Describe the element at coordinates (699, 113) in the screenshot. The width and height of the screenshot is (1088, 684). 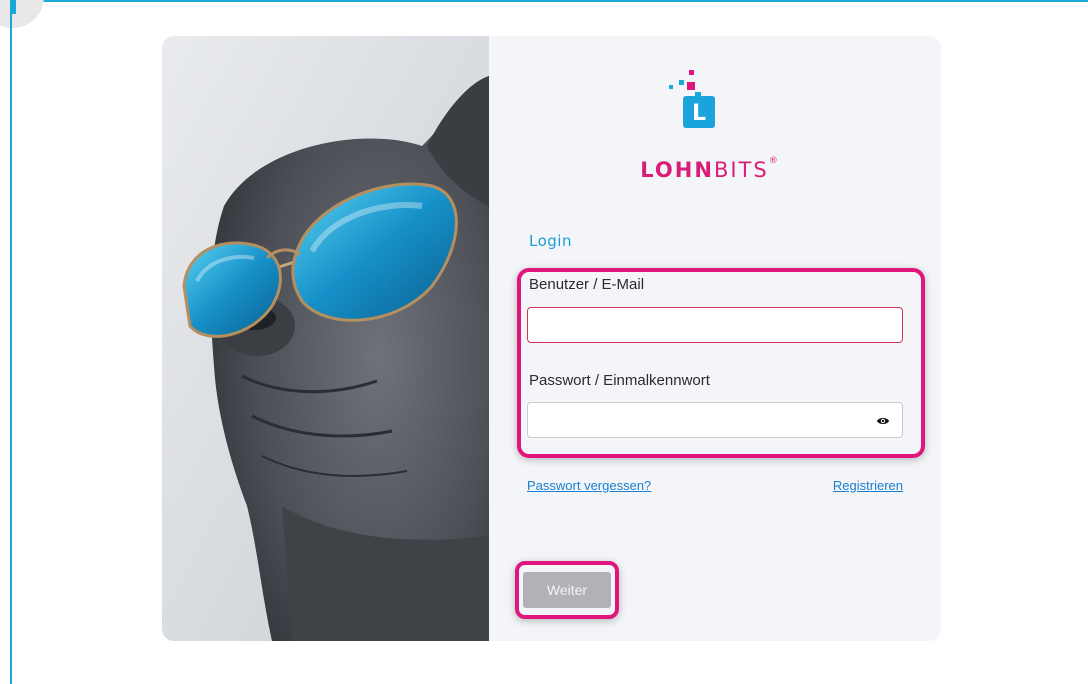
I see `svg-text: L` at that location.